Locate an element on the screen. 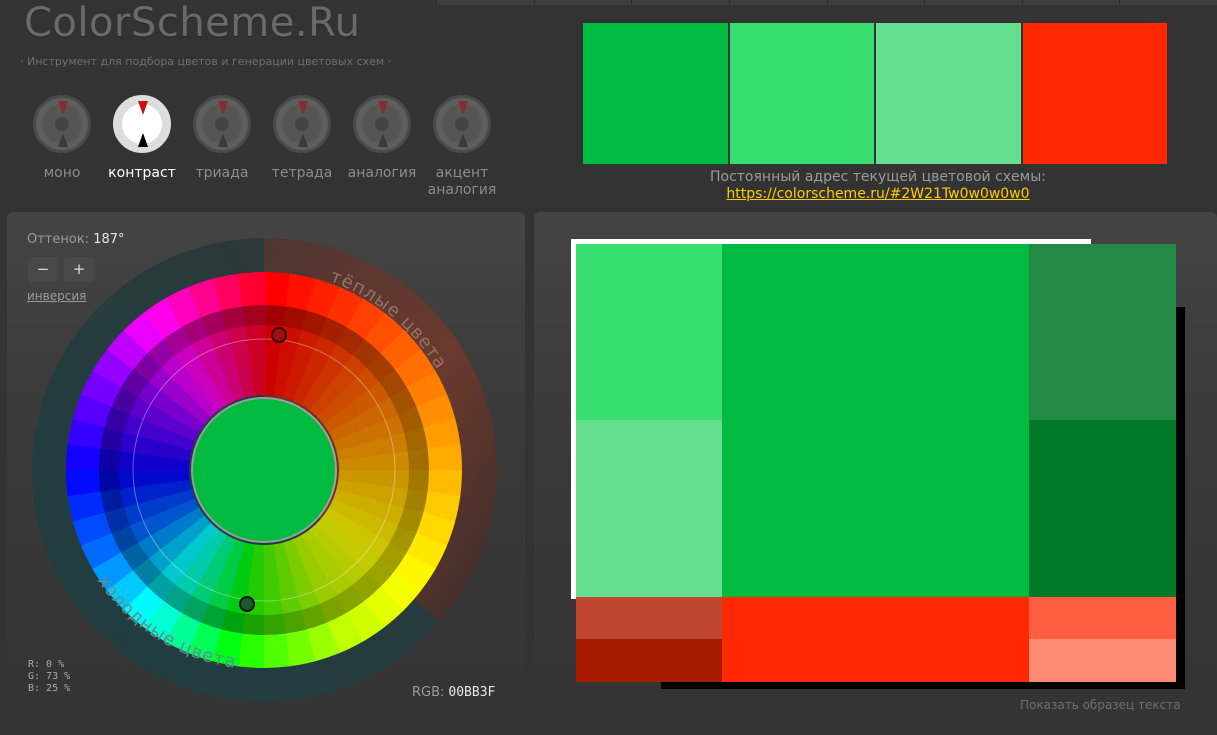  mode-triad: триада is located at coordinates (222, 138).